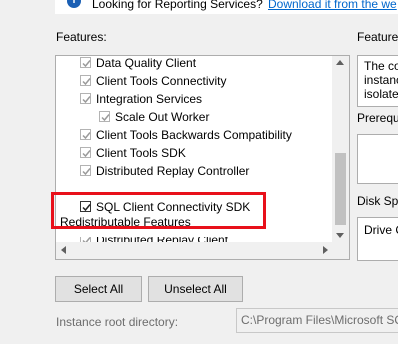 The image size is (398, 344). What do you see at coordinates (377, 201) in the screenshot?
I see `disk-space-label: Disk Spa` at bounding box center [377, 201].